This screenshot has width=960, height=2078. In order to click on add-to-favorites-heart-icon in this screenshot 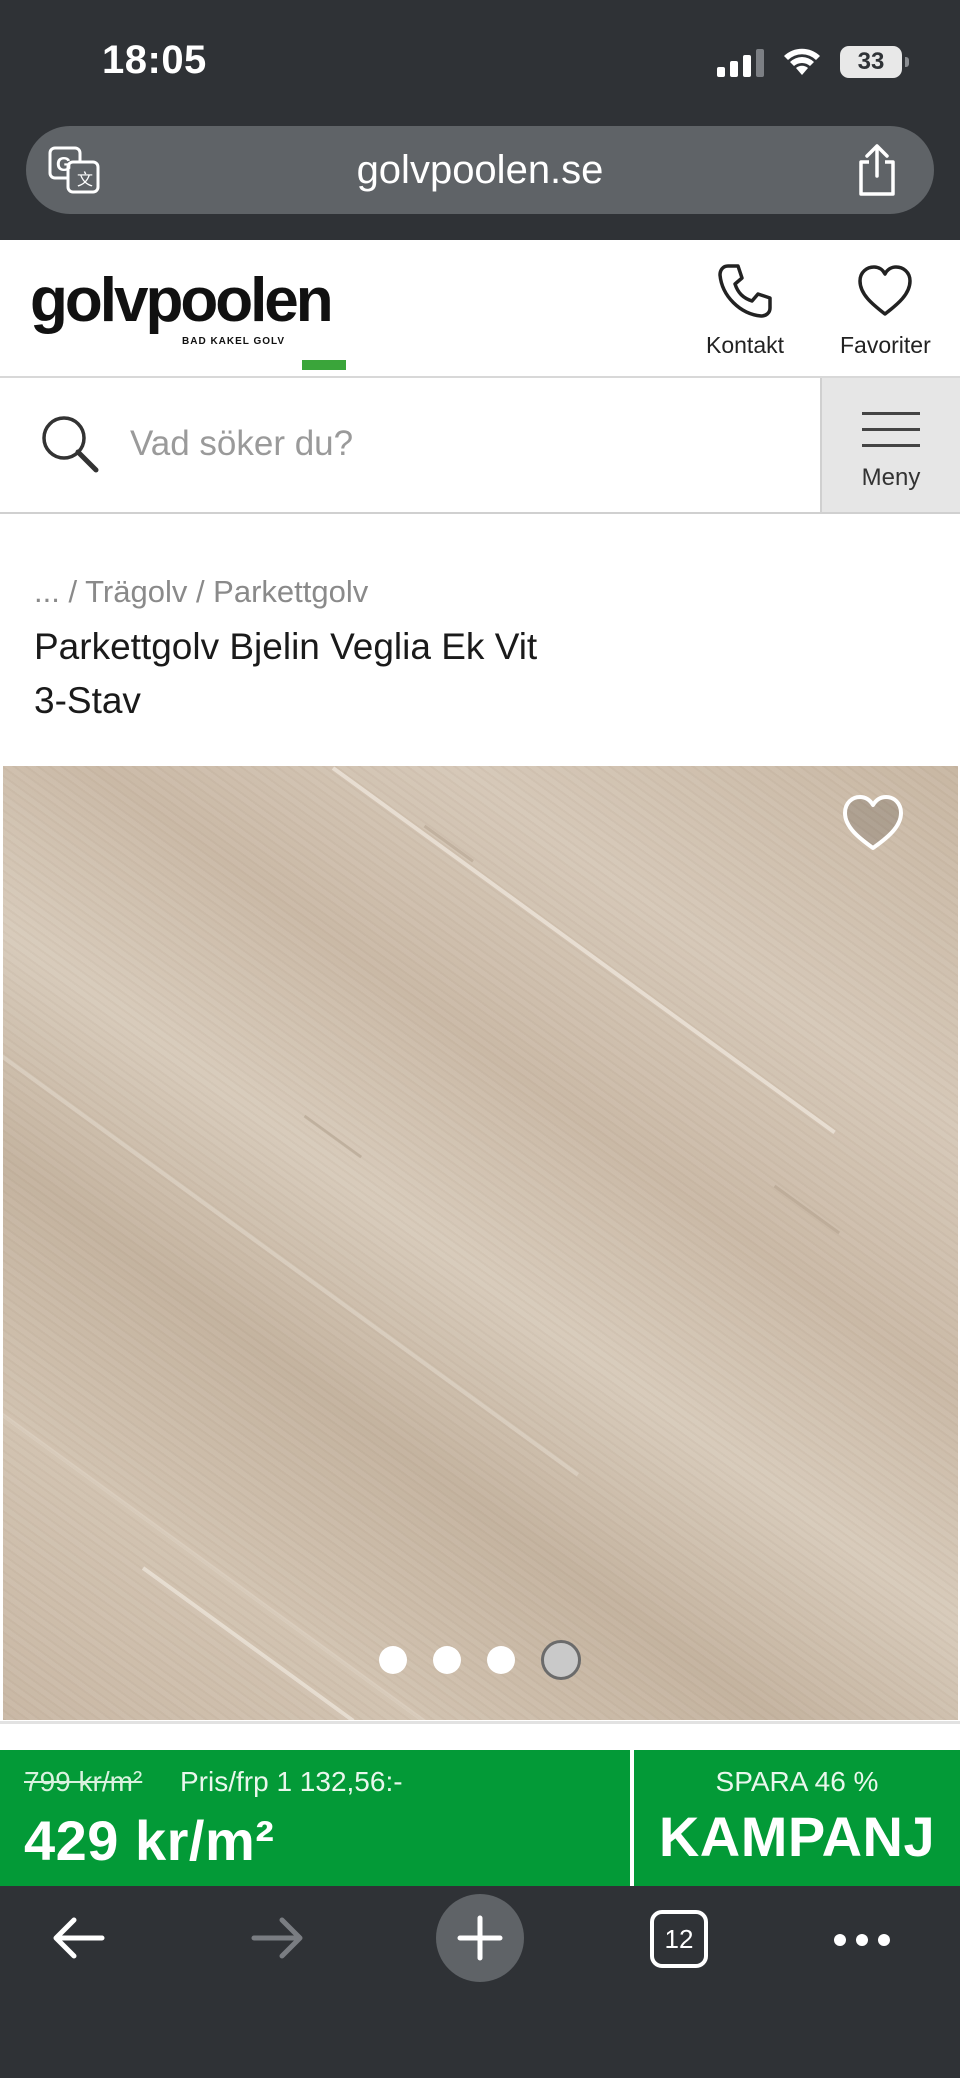, I will do `click(873, 822)`.